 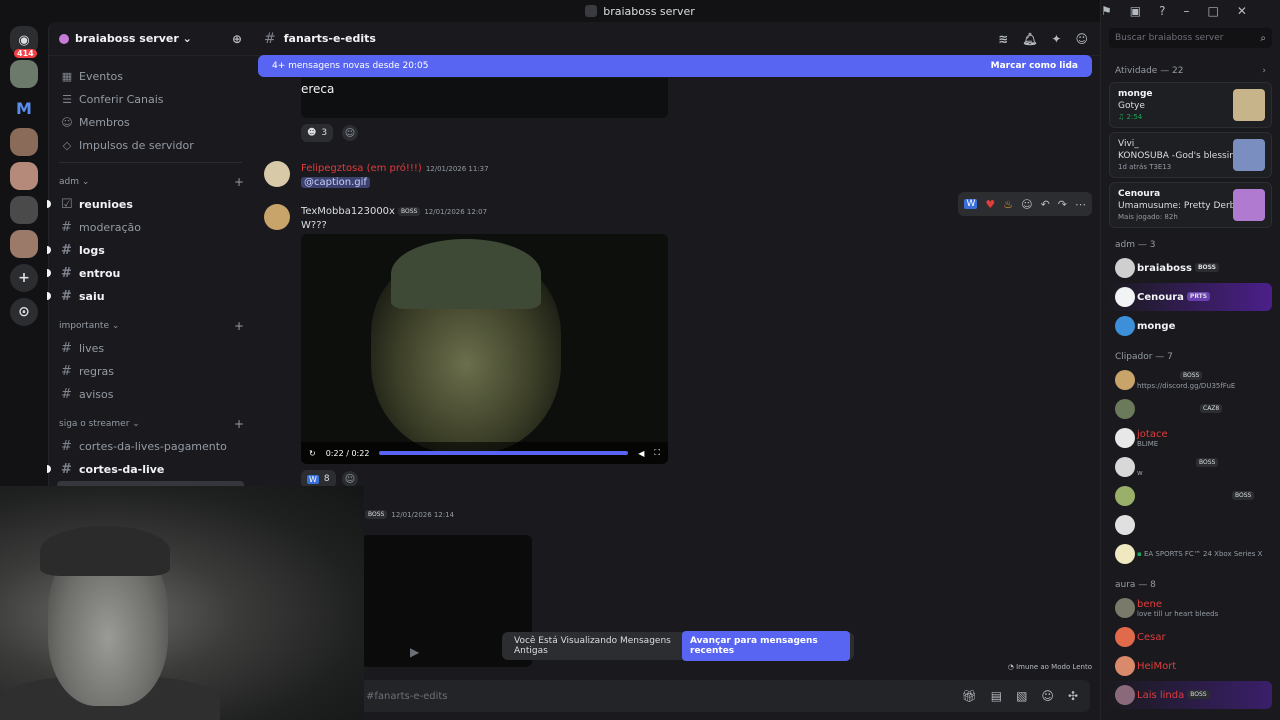 I want to click on member-bene: bene love till ur heart bleeds, so click(x=1190, y=608).